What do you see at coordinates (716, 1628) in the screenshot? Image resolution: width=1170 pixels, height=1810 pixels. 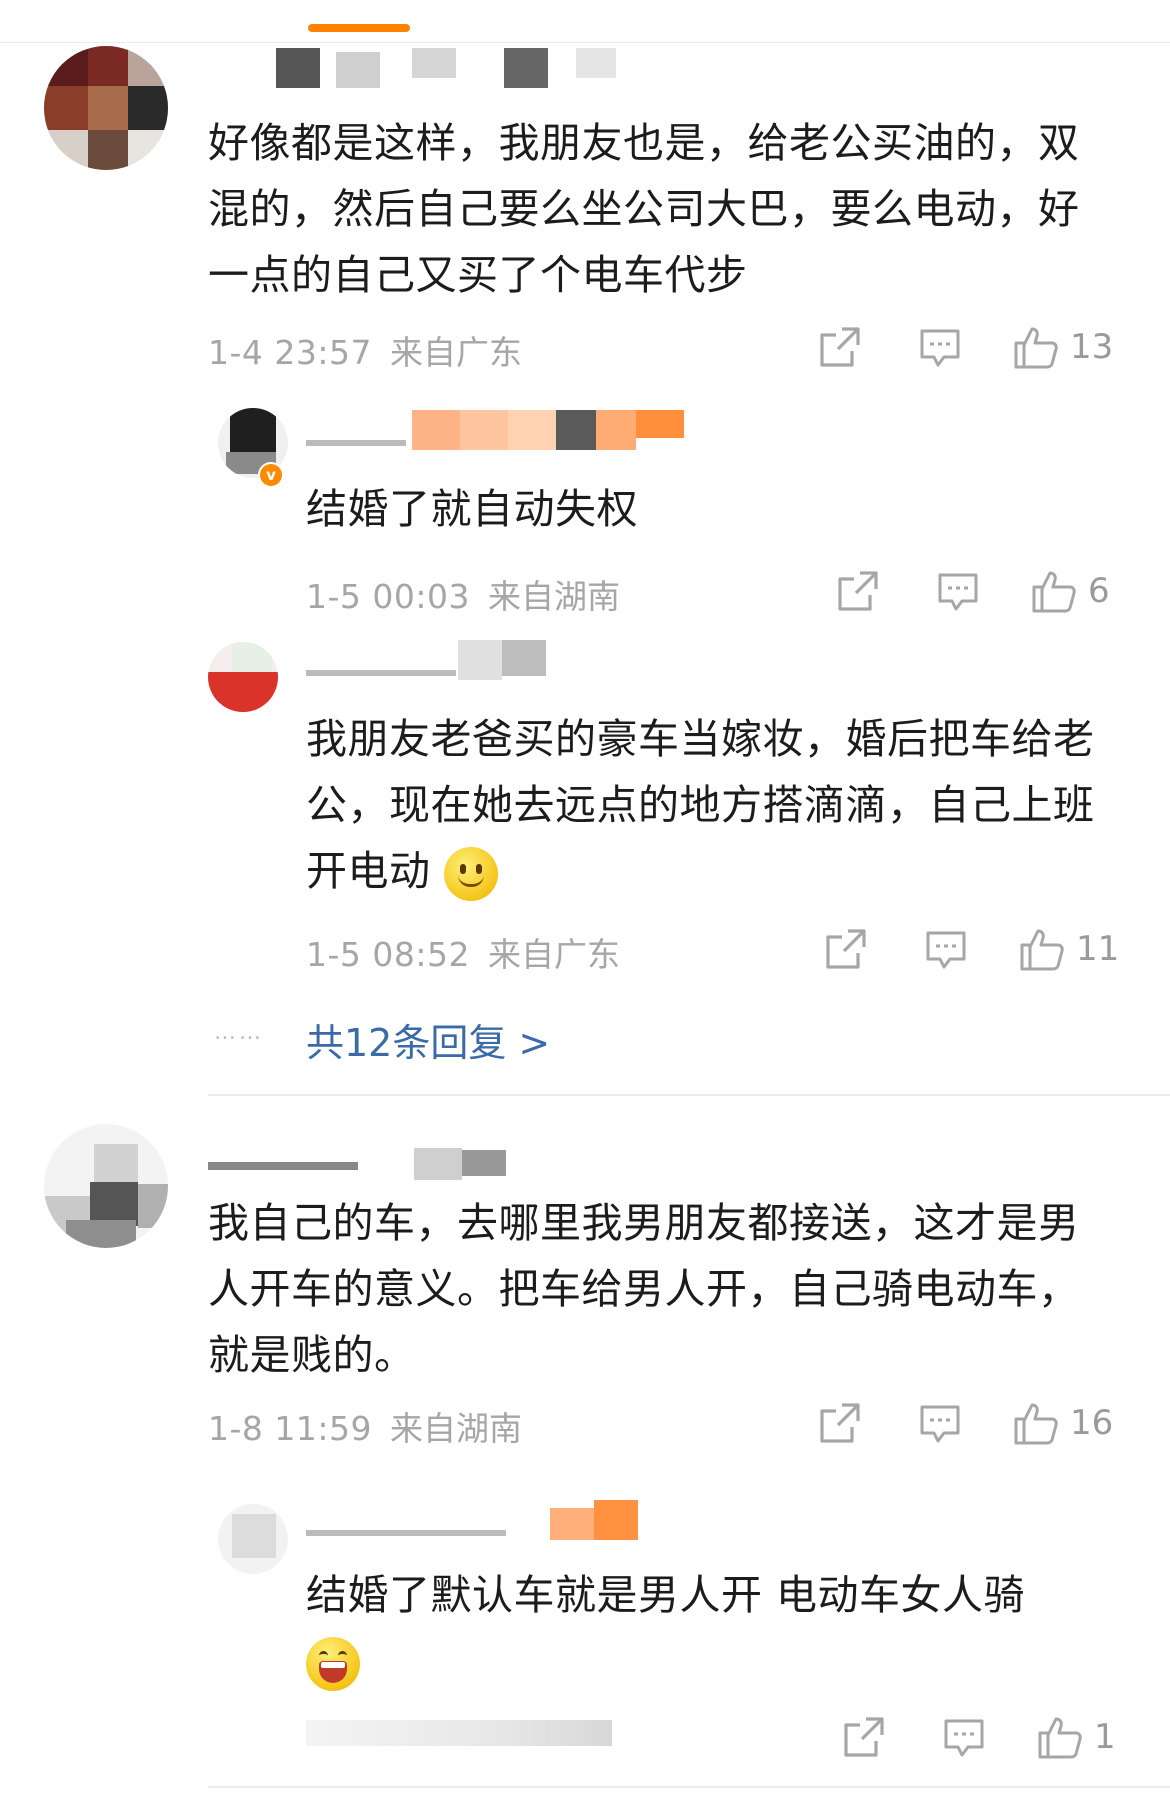 I see `reply-text: 结婚了默认车就是男人开 电动车女人骑` at bounding box center [716, 1628].